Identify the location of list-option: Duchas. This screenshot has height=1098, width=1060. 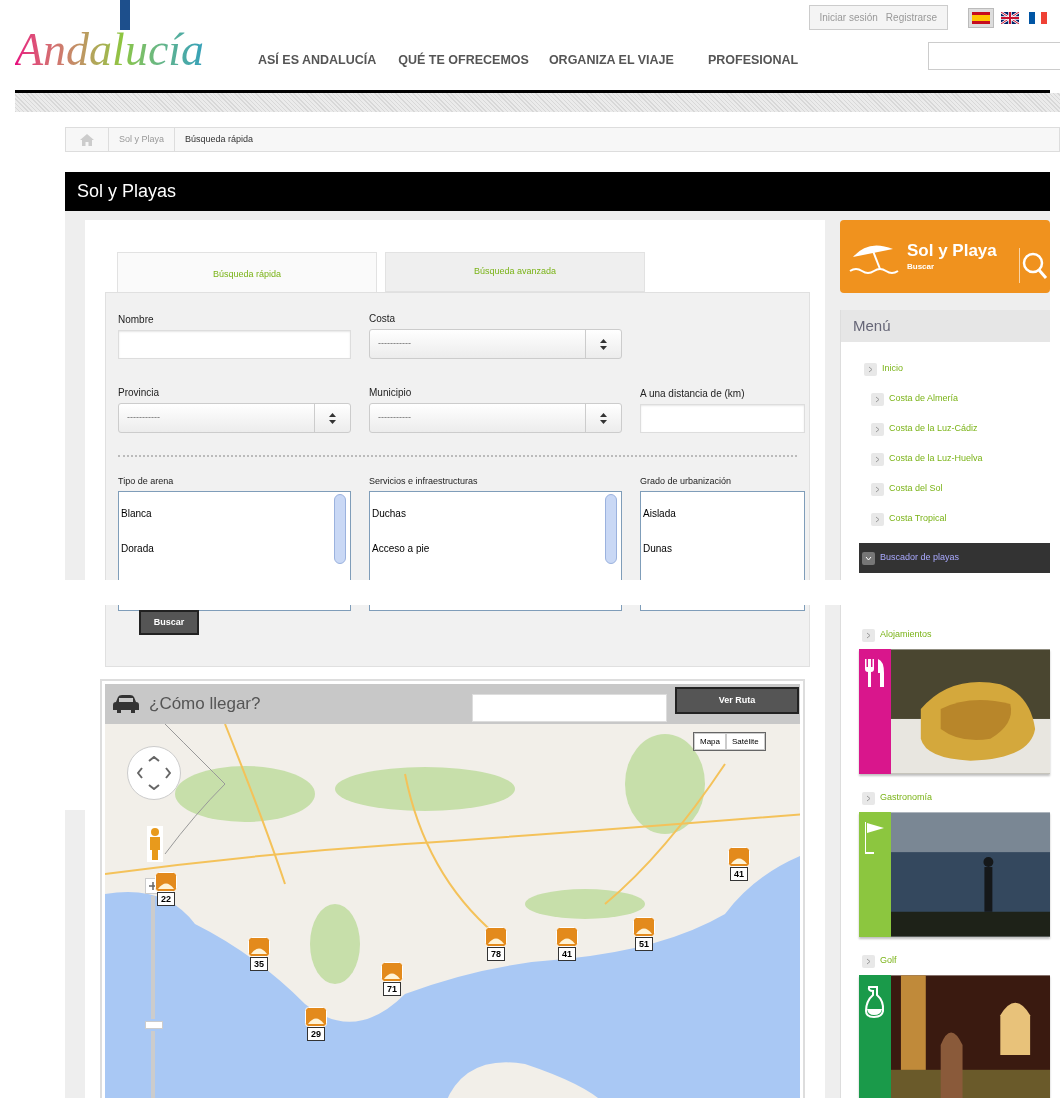
(495, 523).